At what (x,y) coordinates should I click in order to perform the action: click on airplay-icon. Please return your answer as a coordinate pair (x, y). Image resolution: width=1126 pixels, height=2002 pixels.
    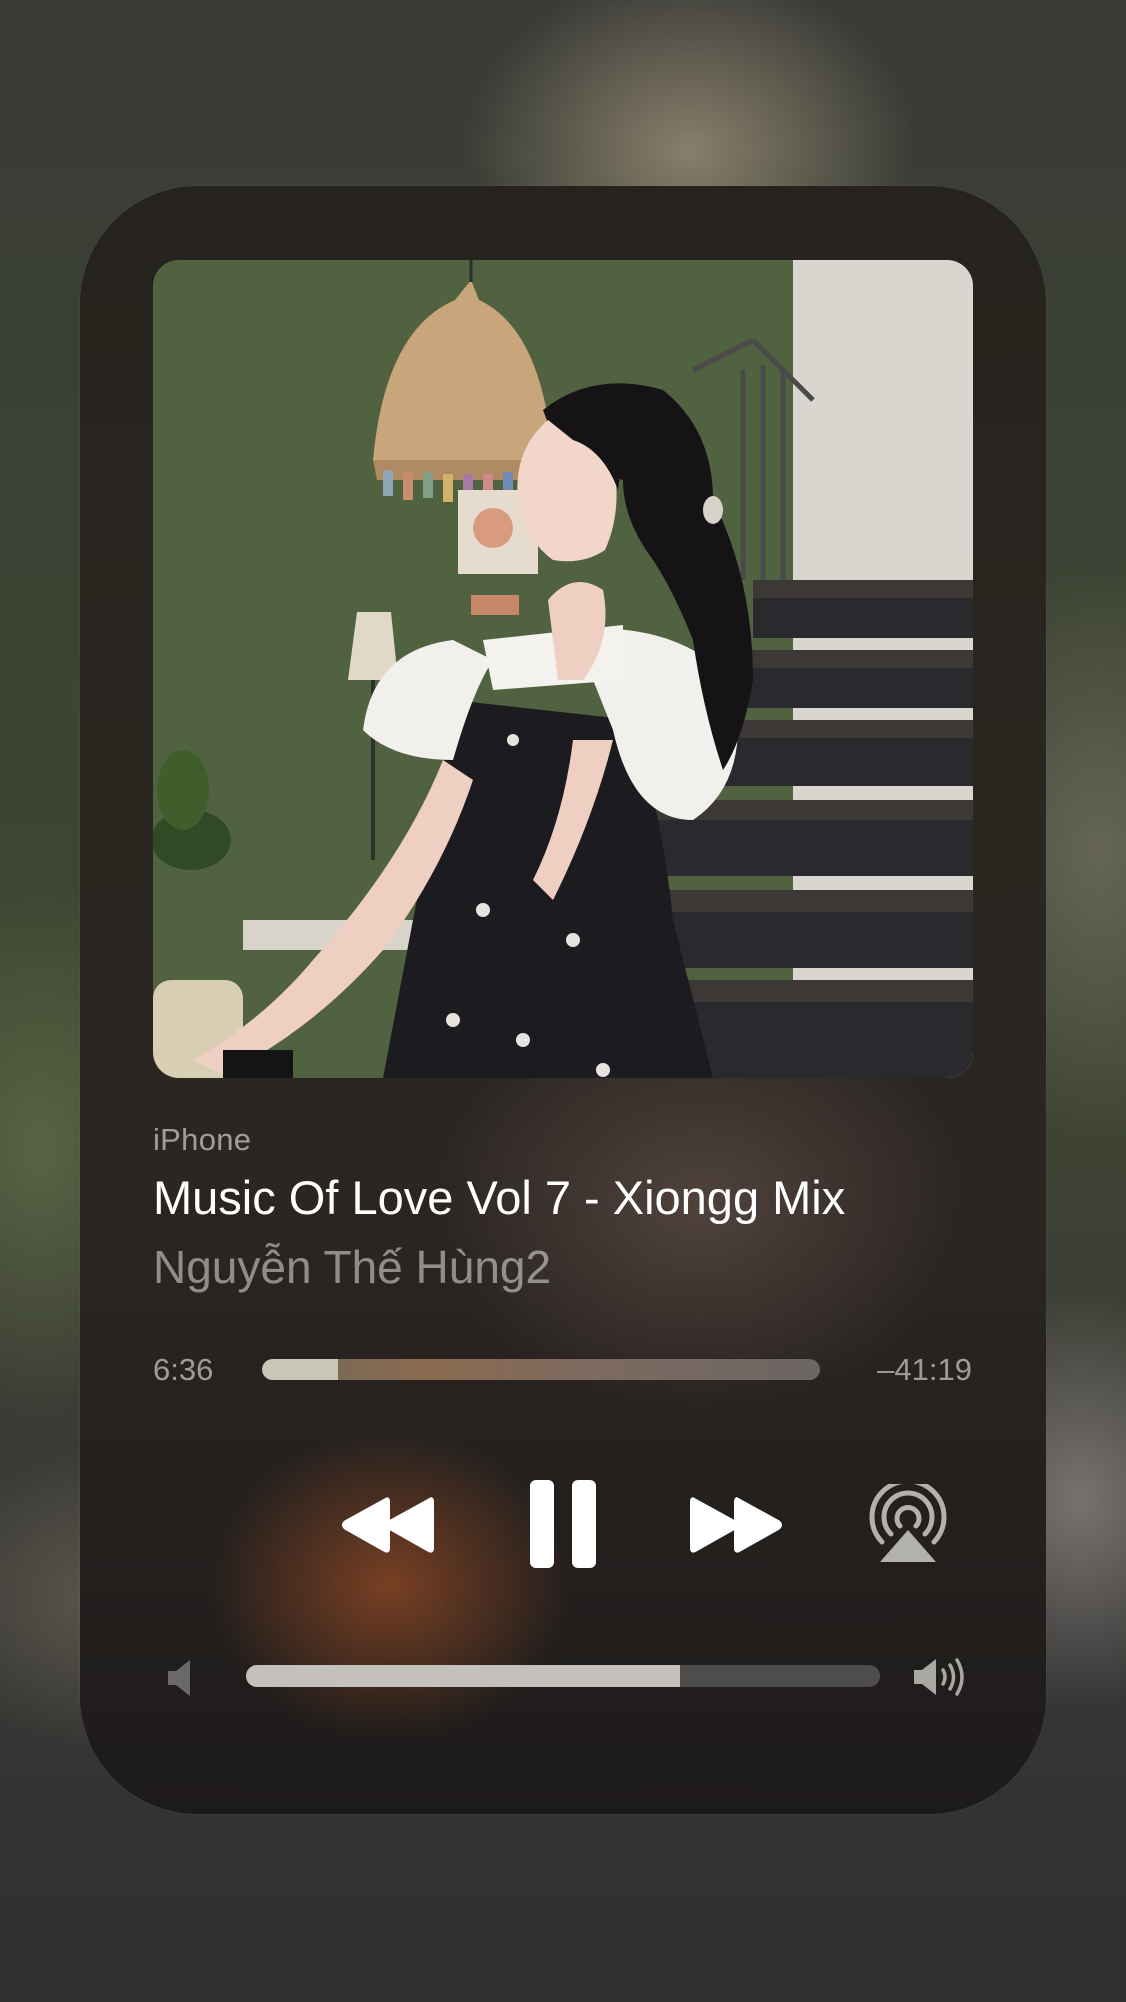
    Looking at the image, I should click on (908, 1523).